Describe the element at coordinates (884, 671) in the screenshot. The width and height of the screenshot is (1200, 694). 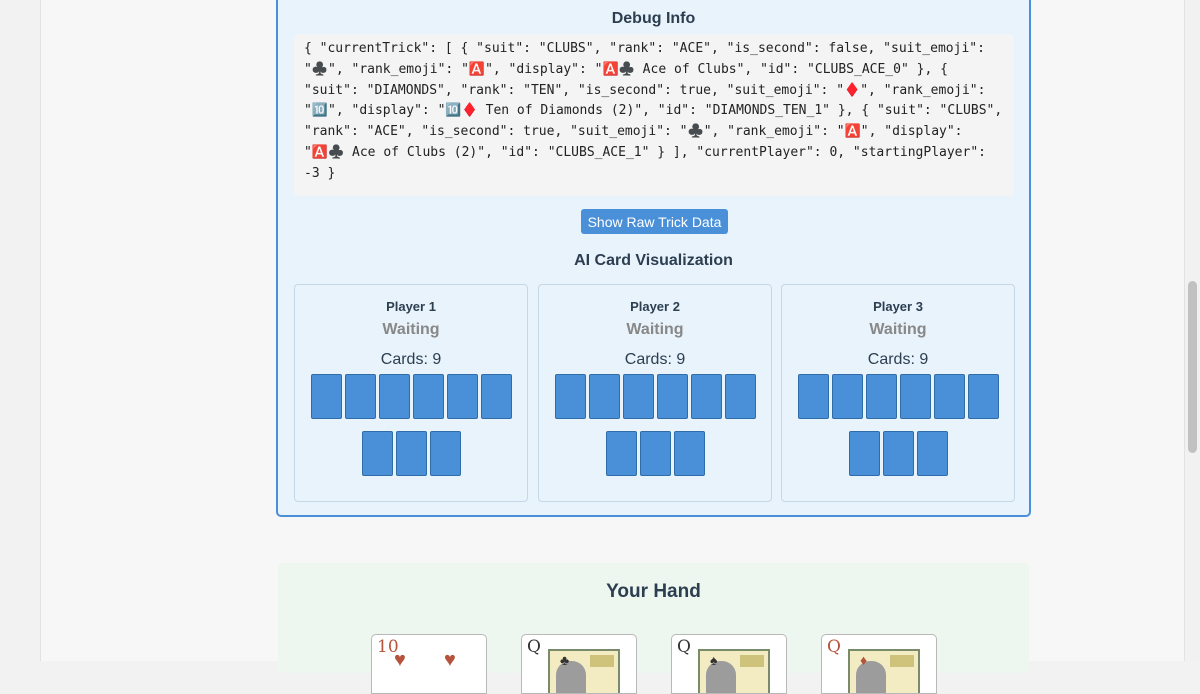
I see `queen-figure-icon: ♦` at that location.